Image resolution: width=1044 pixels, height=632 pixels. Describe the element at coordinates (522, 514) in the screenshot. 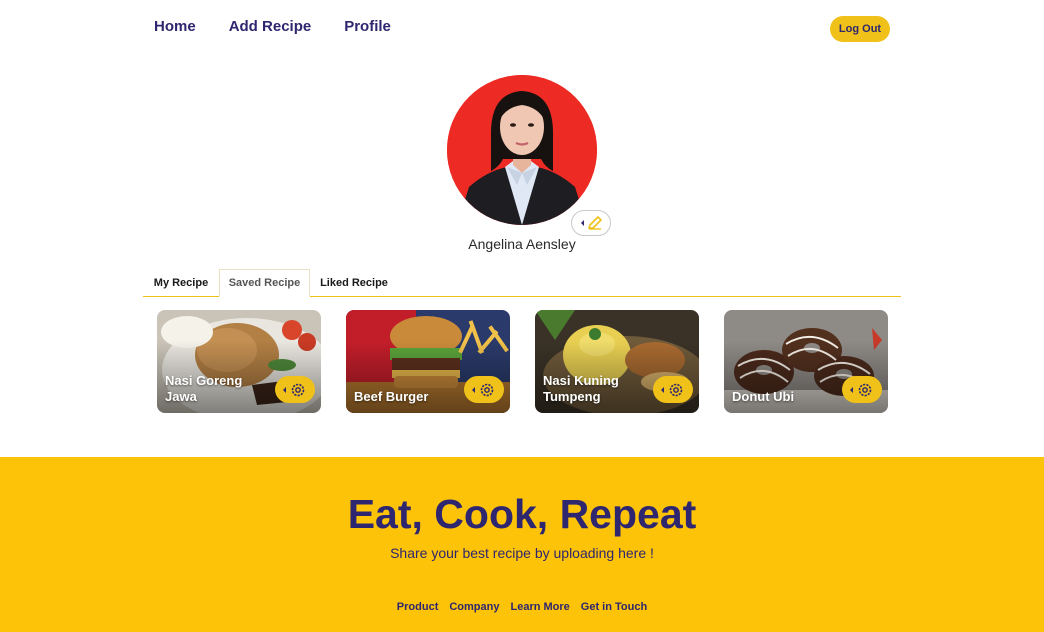

I see `footer-headline: Eat, Cook, Repeat` at that location.